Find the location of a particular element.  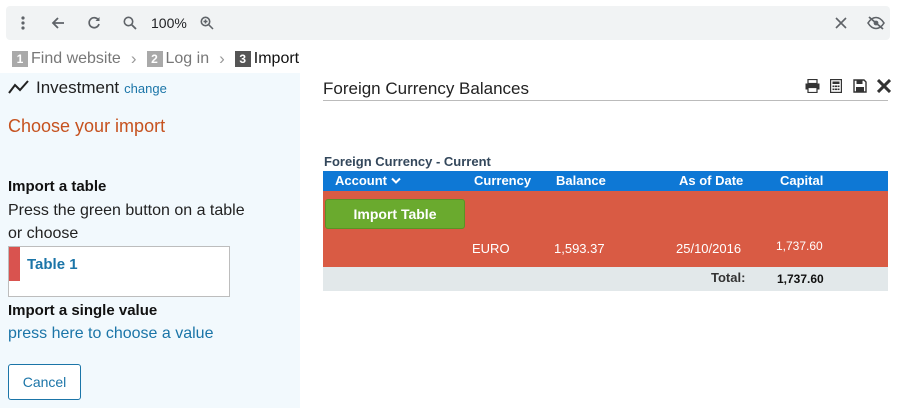

print-icon is located at coordinates (812, 86).